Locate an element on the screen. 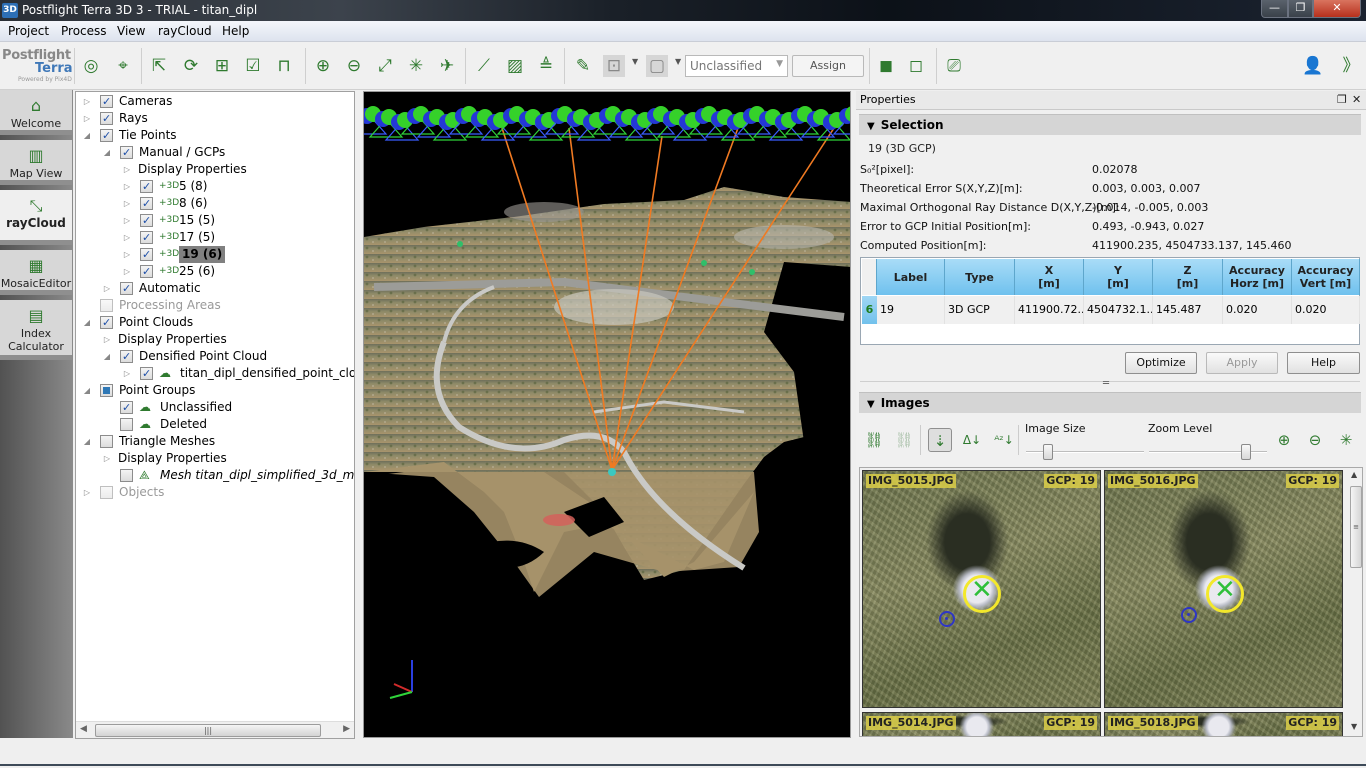 The height and width of the screenshot is (768, 1366). minimize-button: — is located at coordinates (1274, 9).